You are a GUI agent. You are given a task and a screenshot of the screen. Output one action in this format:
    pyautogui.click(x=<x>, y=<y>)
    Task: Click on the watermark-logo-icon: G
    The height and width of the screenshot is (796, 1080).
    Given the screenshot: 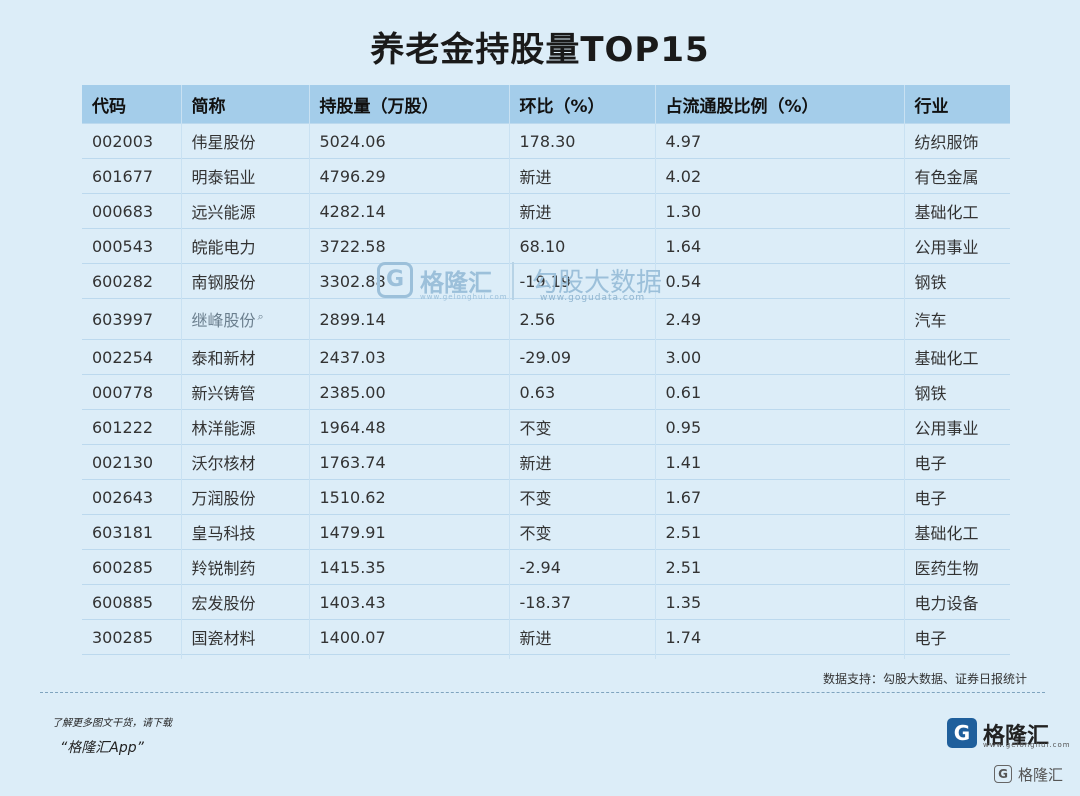 What is the action you would take?
    pyautogui.click(x=395, y=280)
    